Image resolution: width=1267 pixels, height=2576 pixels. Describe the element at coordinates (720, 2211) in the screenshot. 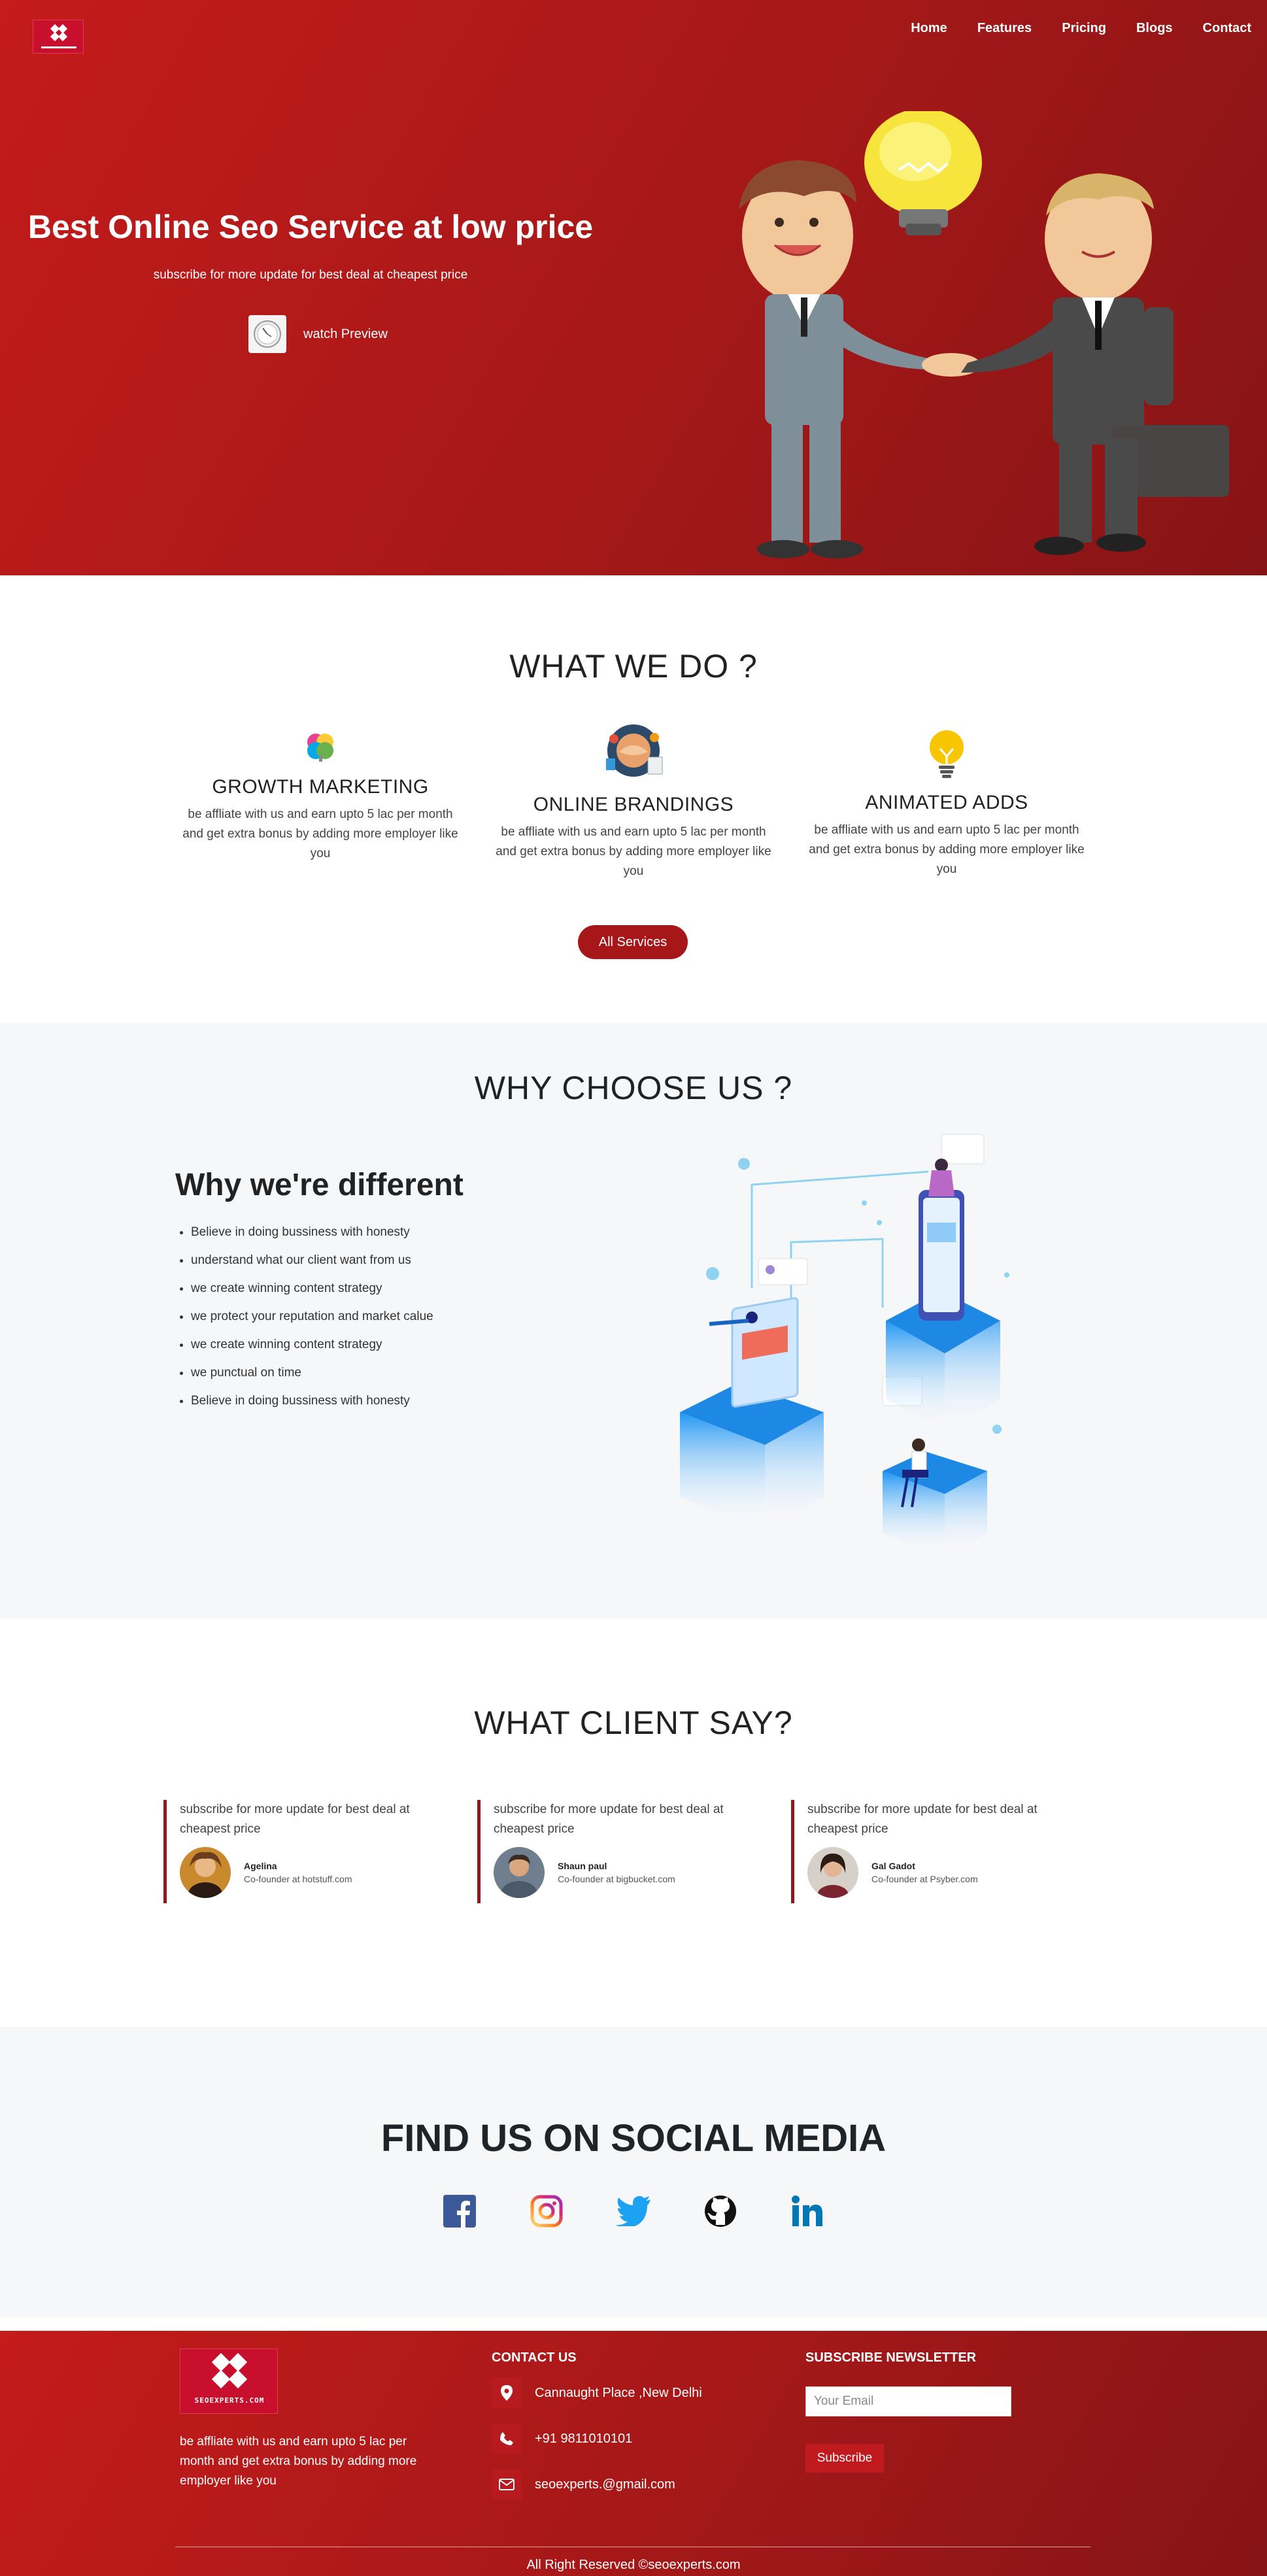

I see `github-icon` at that location.